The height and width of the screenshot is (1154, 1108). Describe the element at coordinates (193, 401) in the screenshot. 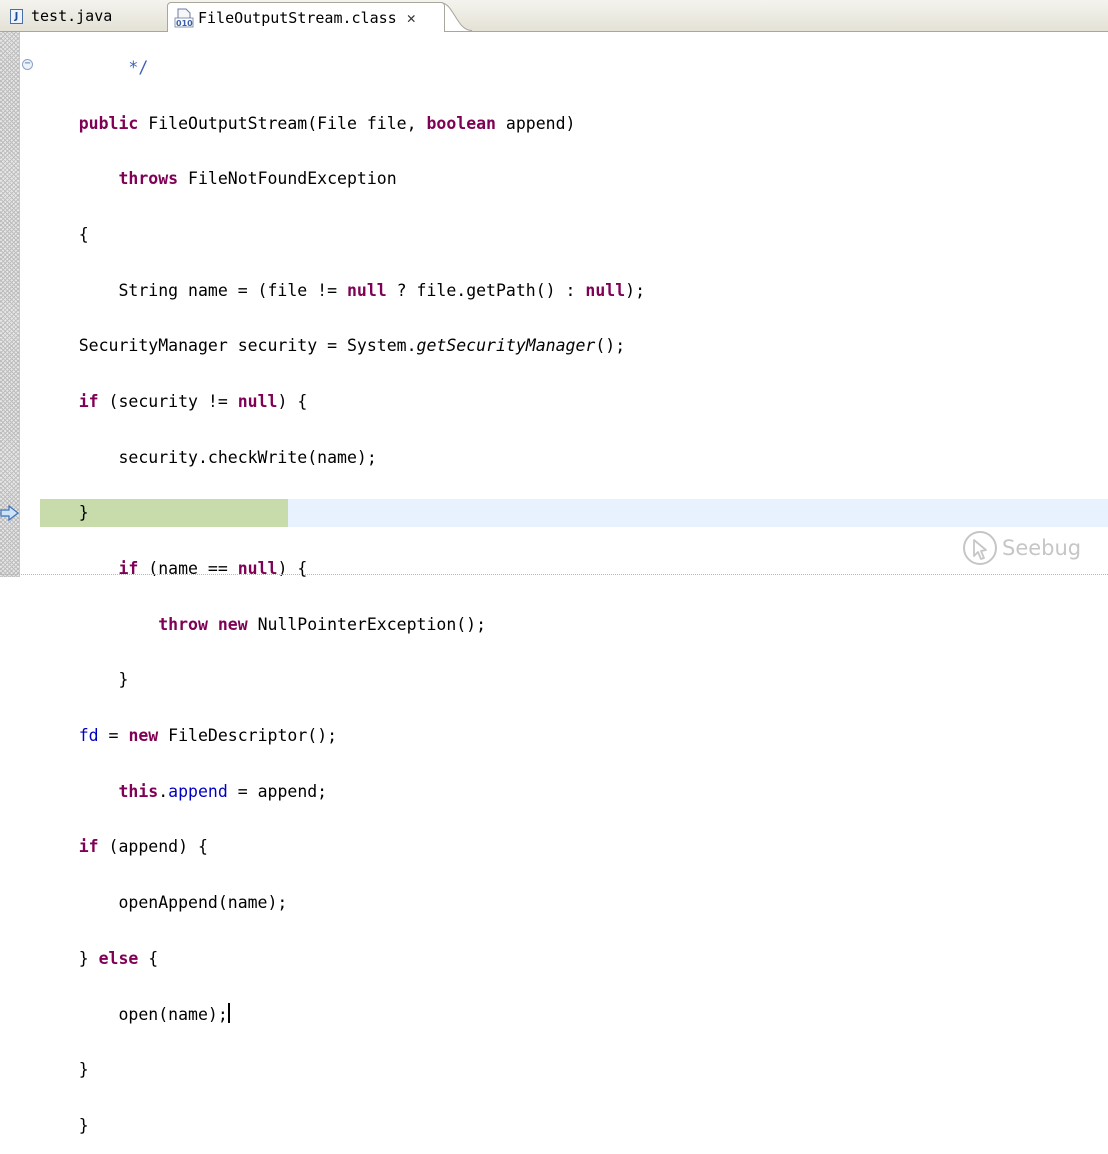

I see `code-line: if (security != null) {` at that location.